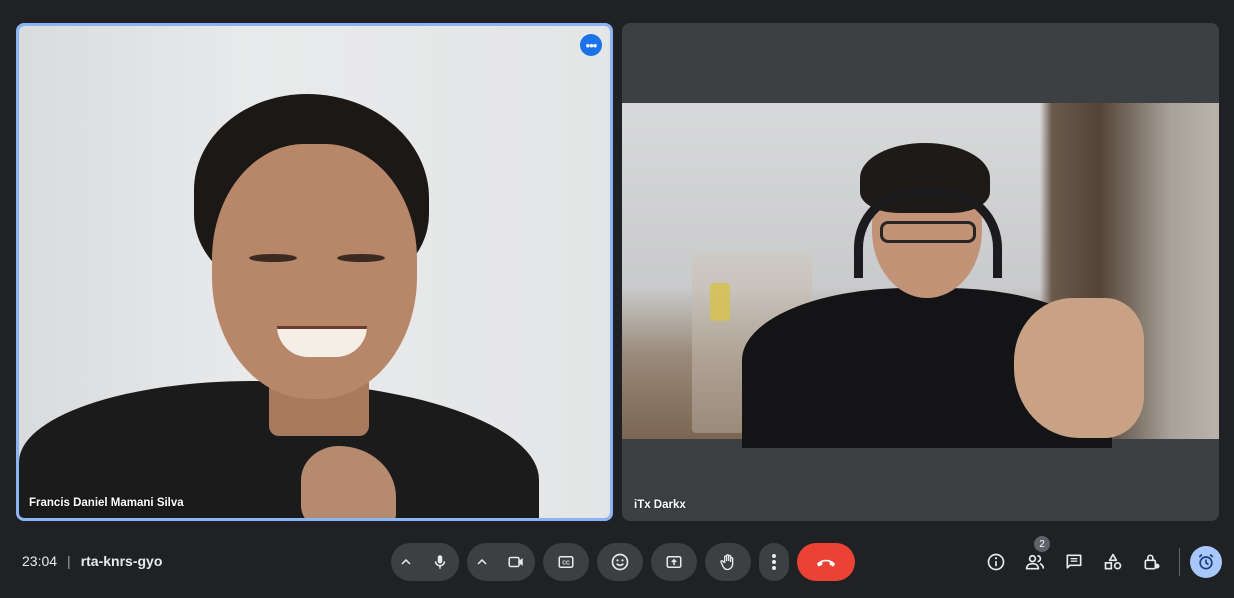 The height and width of the screenshot is (598, 1234). I want to click on raise-hand-icon, so click(727, 562).